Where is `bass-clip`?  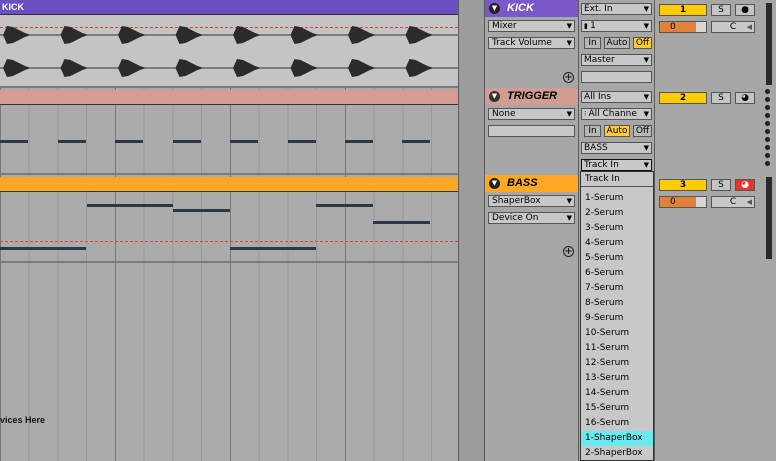 bass-clip is located at coordinates (229, 218).